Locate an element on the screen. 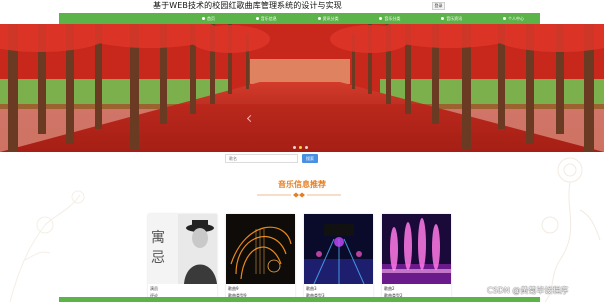 Image resolution: width=604 pixels, height=302 pixels. nav-item-label: 首页 is located at coordinates (211, 18).